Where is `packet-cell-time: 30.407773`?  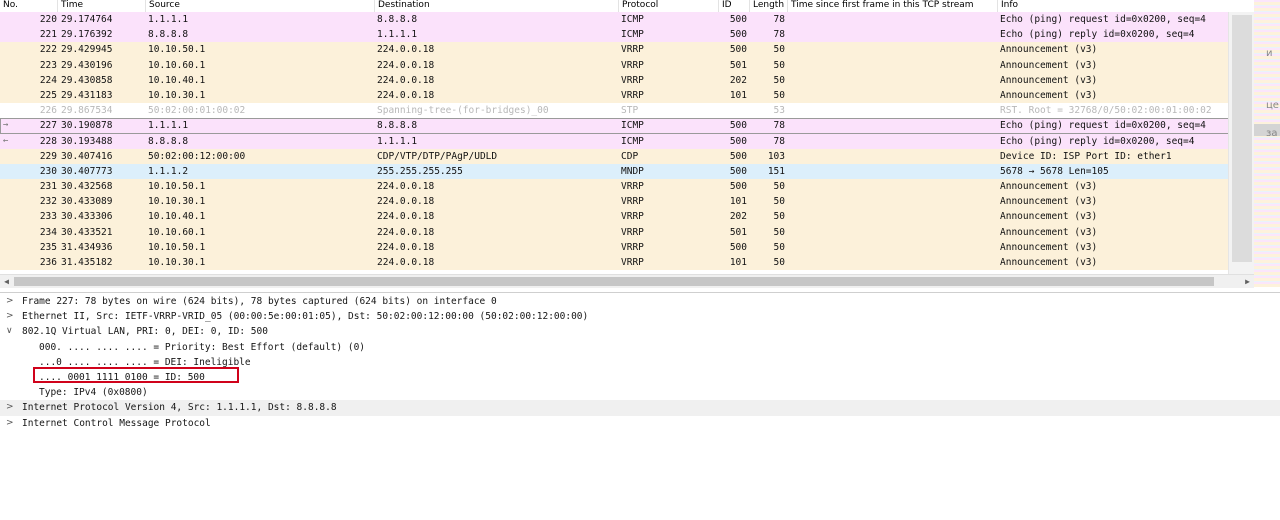 packet-cell-time: 30.407773 is located at coordinates (87, 171).